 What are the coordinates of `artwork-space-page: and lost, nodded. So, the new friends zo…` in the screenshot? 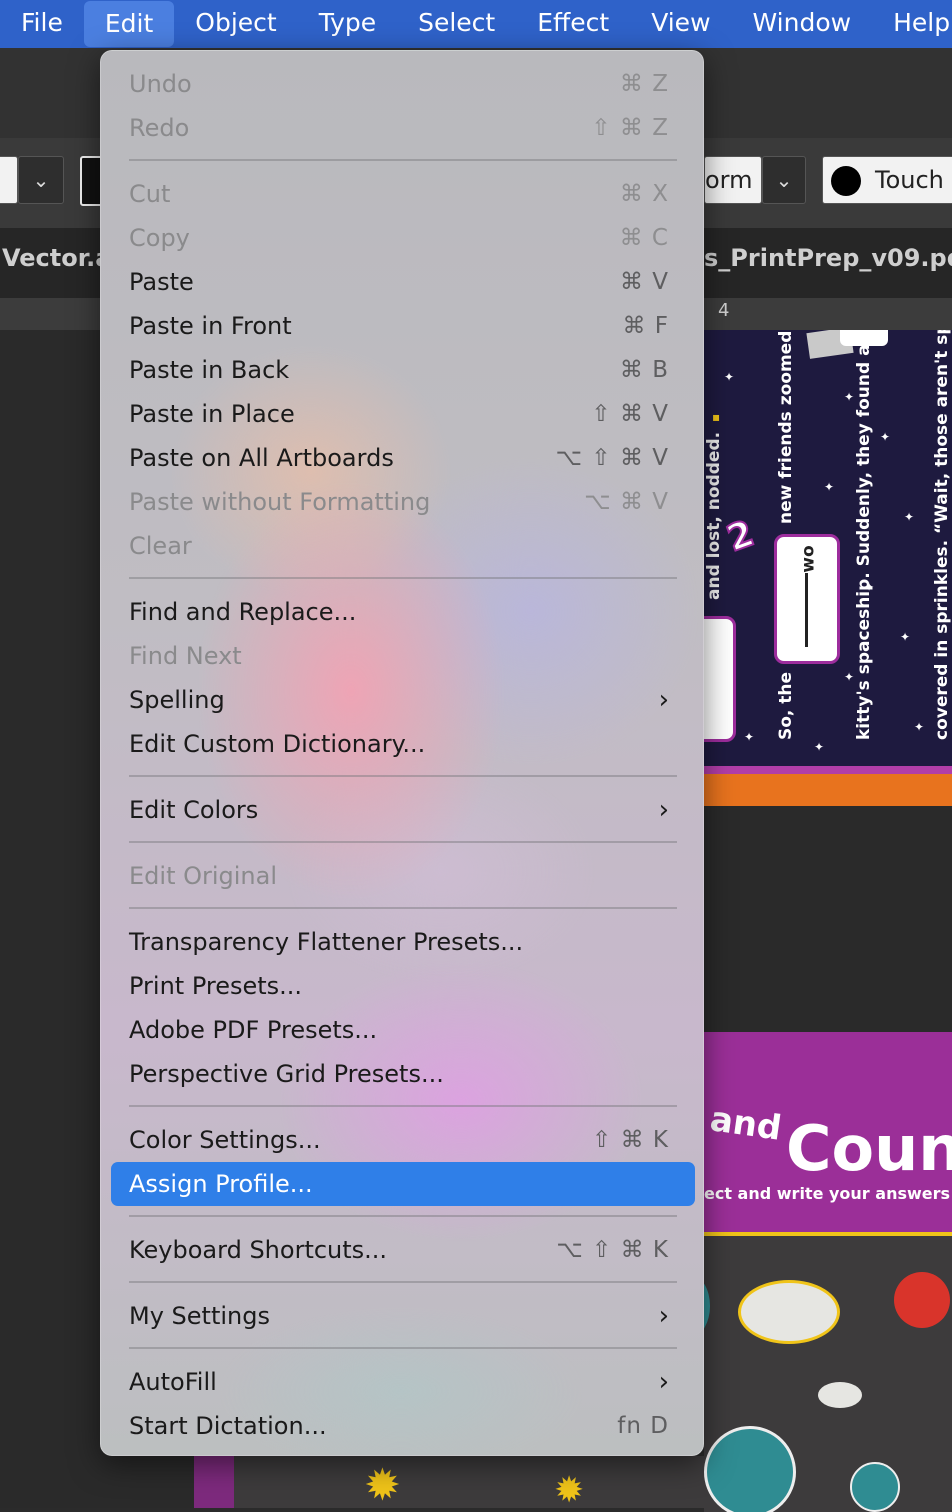 It's located at (828, 548).